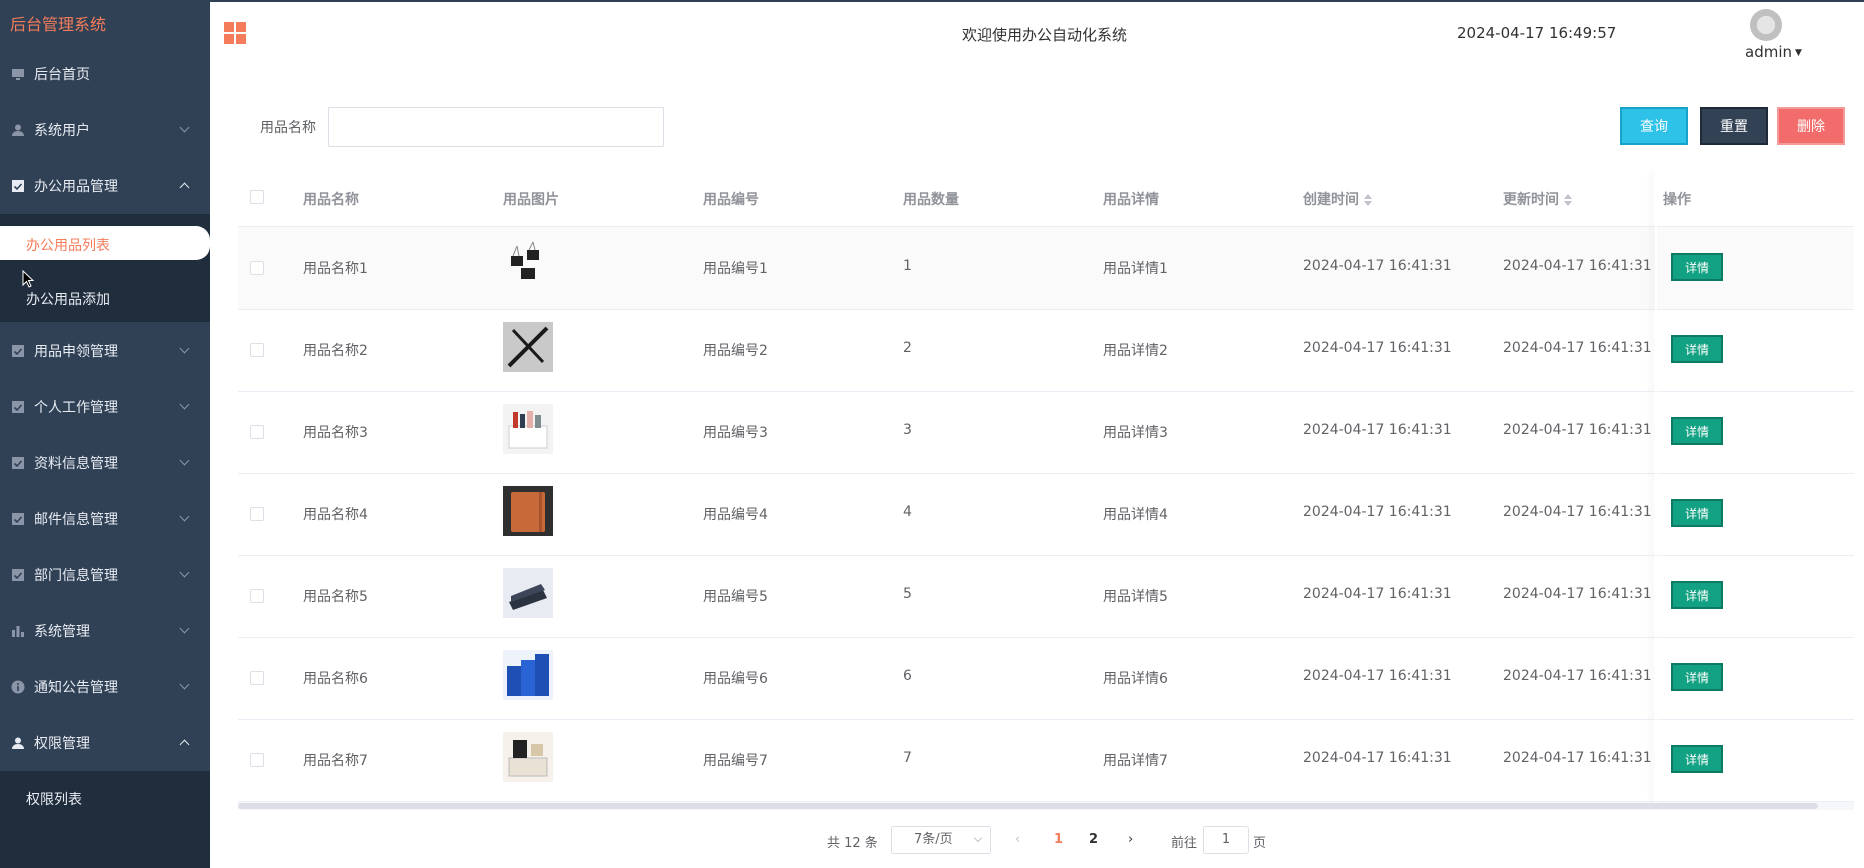  What do you see at coordinates (105, 687) in the screenshot?
I see `sidebar-item-notices: 通知公告管理` at bounding box center [105, 687].